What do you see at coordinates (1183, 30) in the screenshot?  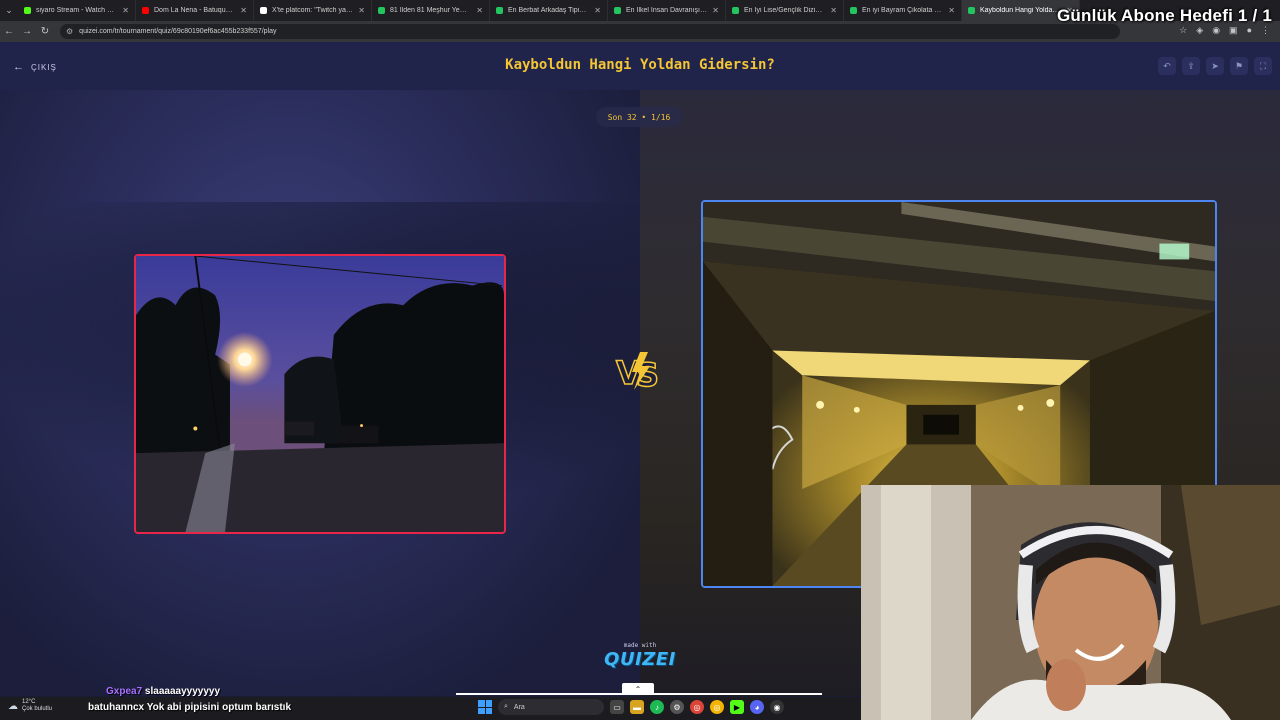 I see `bookmark-star-icon: ☆` at bounding box center [1183, 30].